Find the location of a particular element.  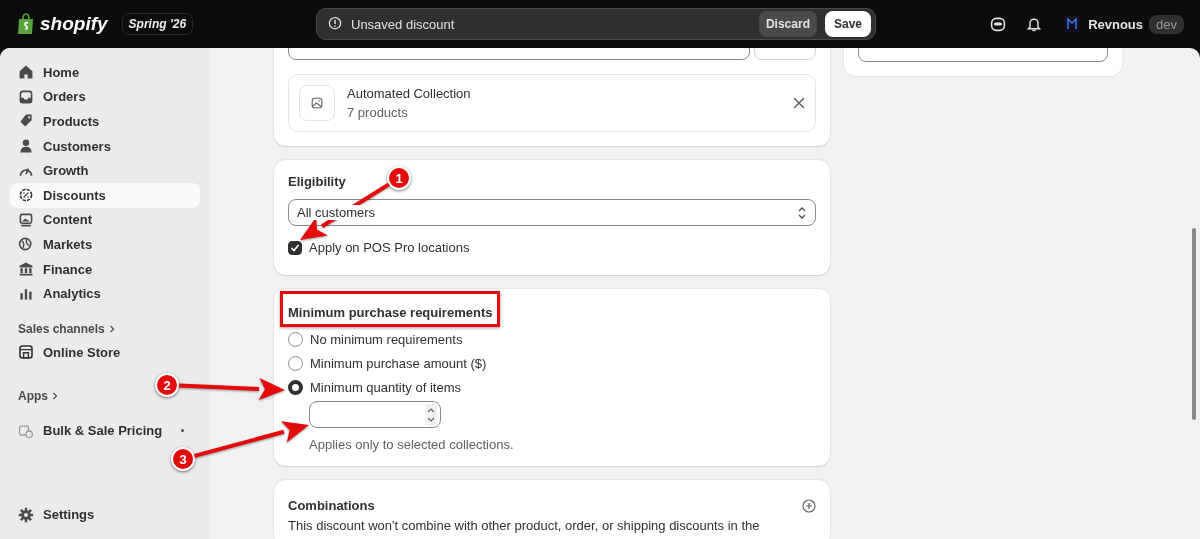

brand-logo: shopify is located at coordinates (74, 24).